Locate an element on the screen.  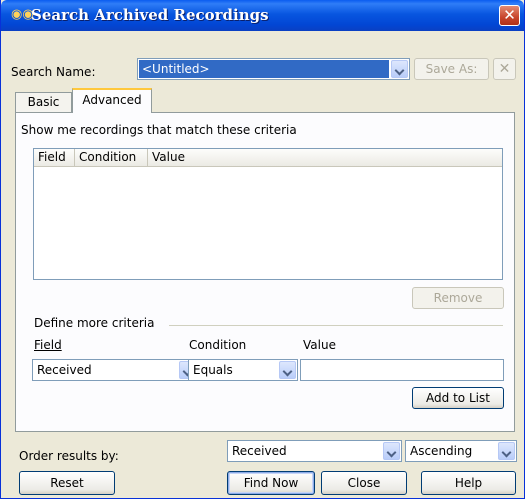
close-window-button: ✕ is located at coordinates (509, 15).